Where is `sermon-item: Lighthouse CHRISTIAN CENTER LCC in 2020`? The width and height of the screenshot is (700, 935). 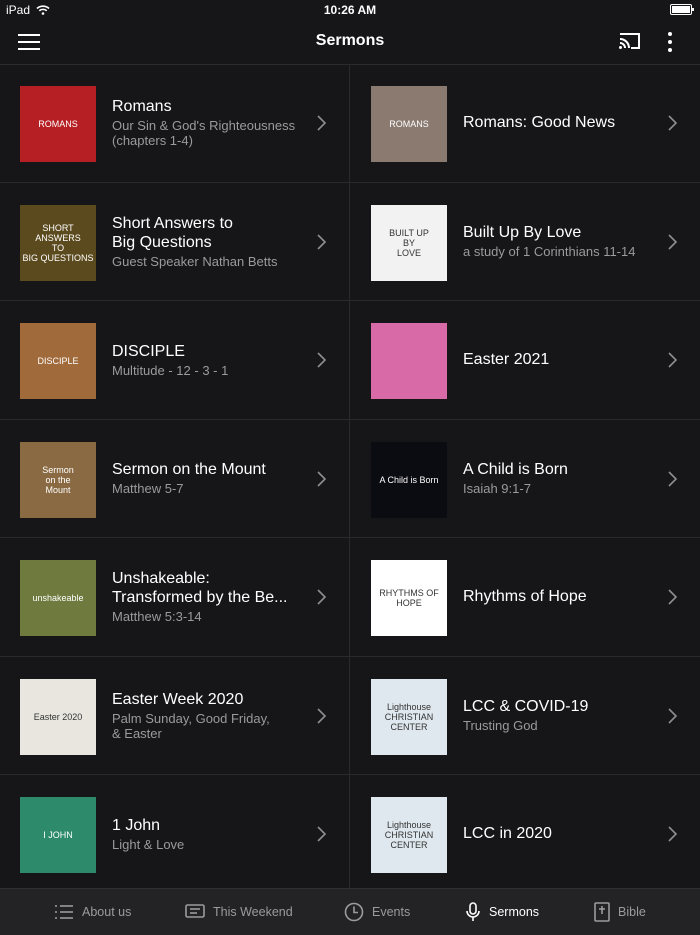 sermon-item: Lighthouse CHRISTIAN CENTER LCC in 2020 is located at coordinates (525, 834).